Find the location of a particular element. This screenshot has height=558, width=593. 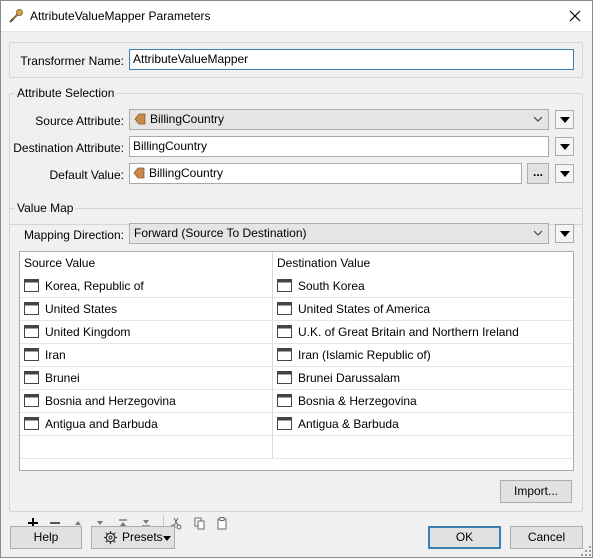

table-row: Korea, Republic of South Korea is located at coordinates (296, 286).